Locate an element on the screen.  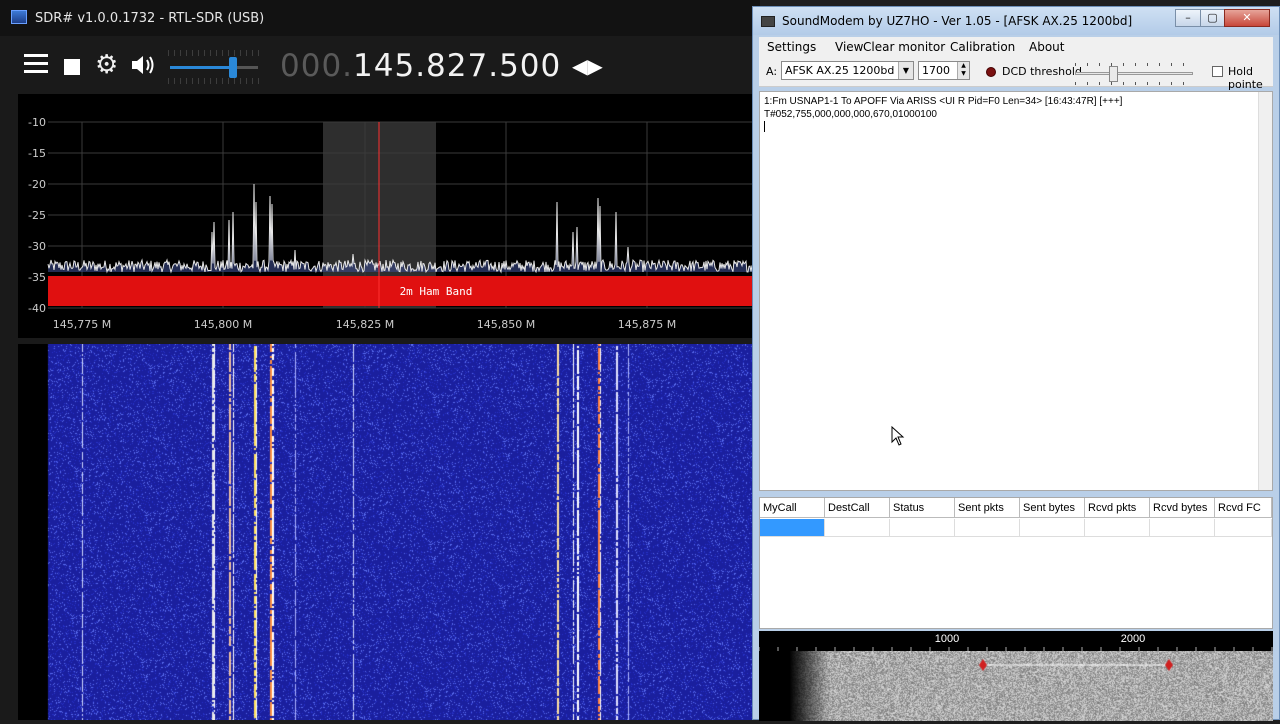
table-row-selected-cell is located at coordinates (792, 528).